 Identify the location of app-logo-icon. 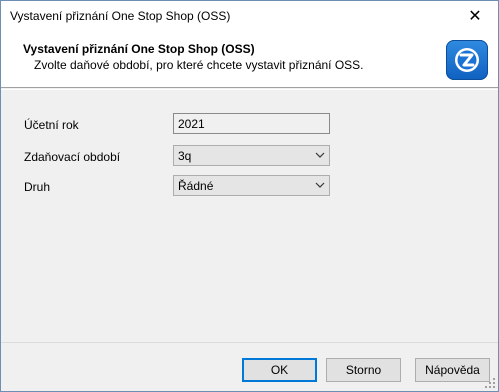
(467, 60).